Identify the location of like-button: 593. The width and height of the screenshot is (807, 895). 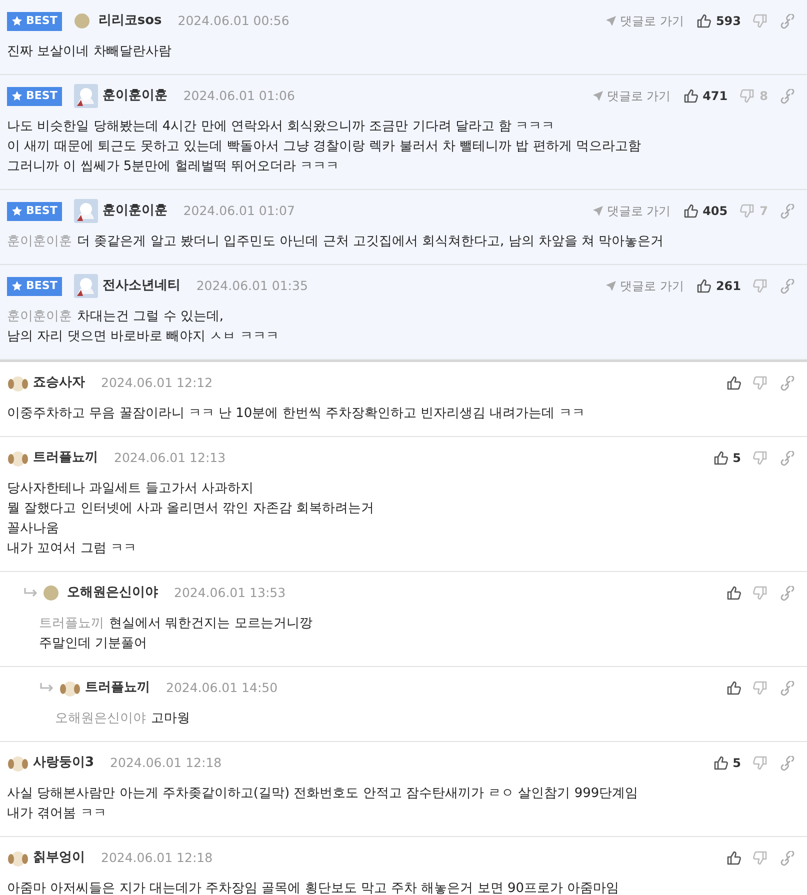
(718, 21).